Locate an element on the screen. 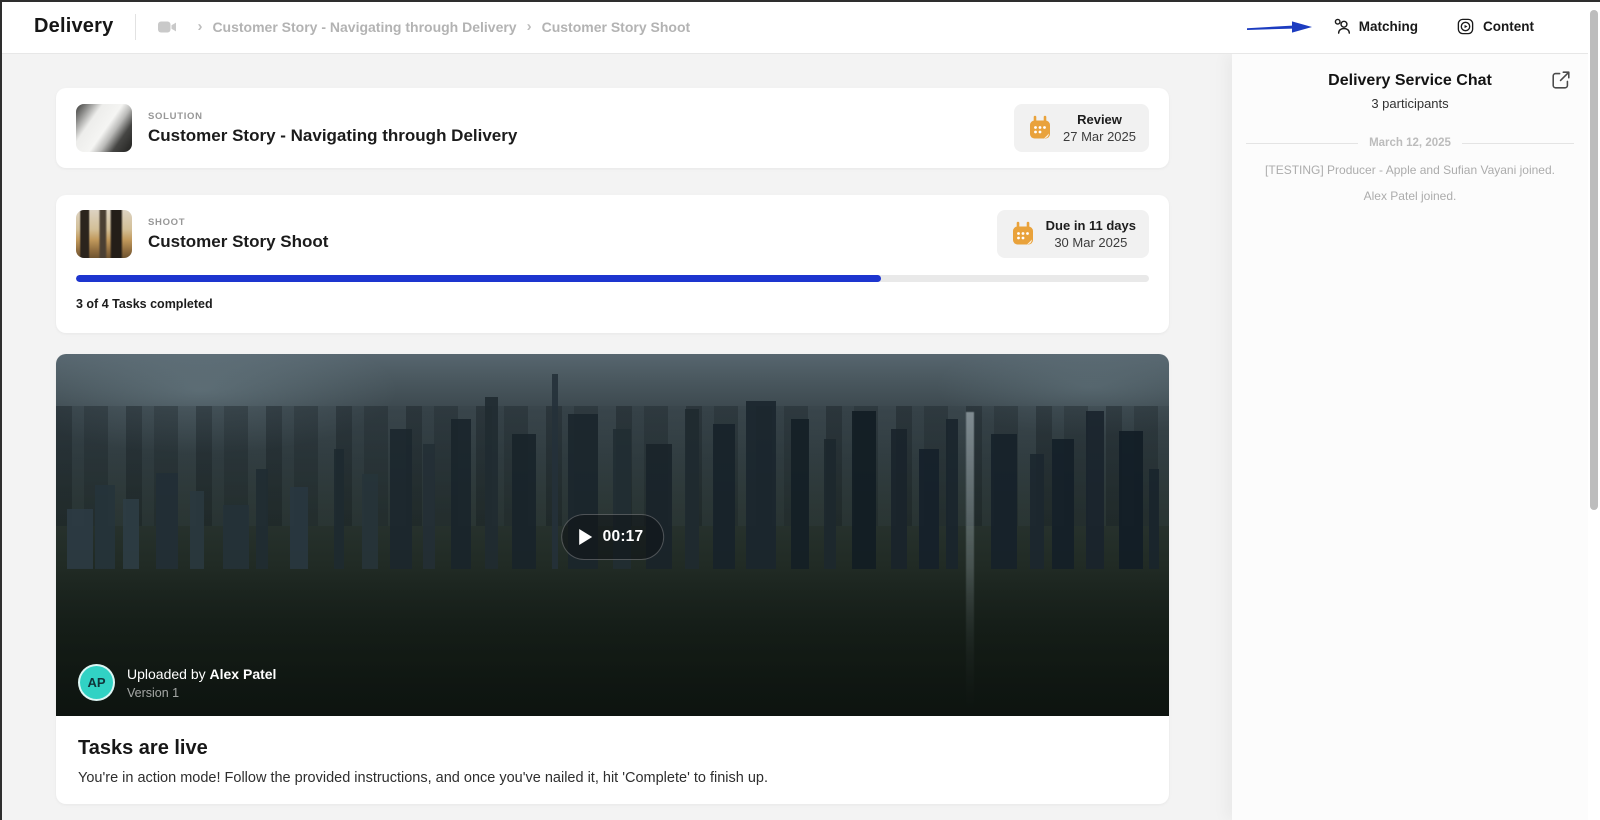 The height and width of the screenshot is (820, 1600). uploaded-by-line: Uploaded by Alex Patel is located at coordinates (202, 673).